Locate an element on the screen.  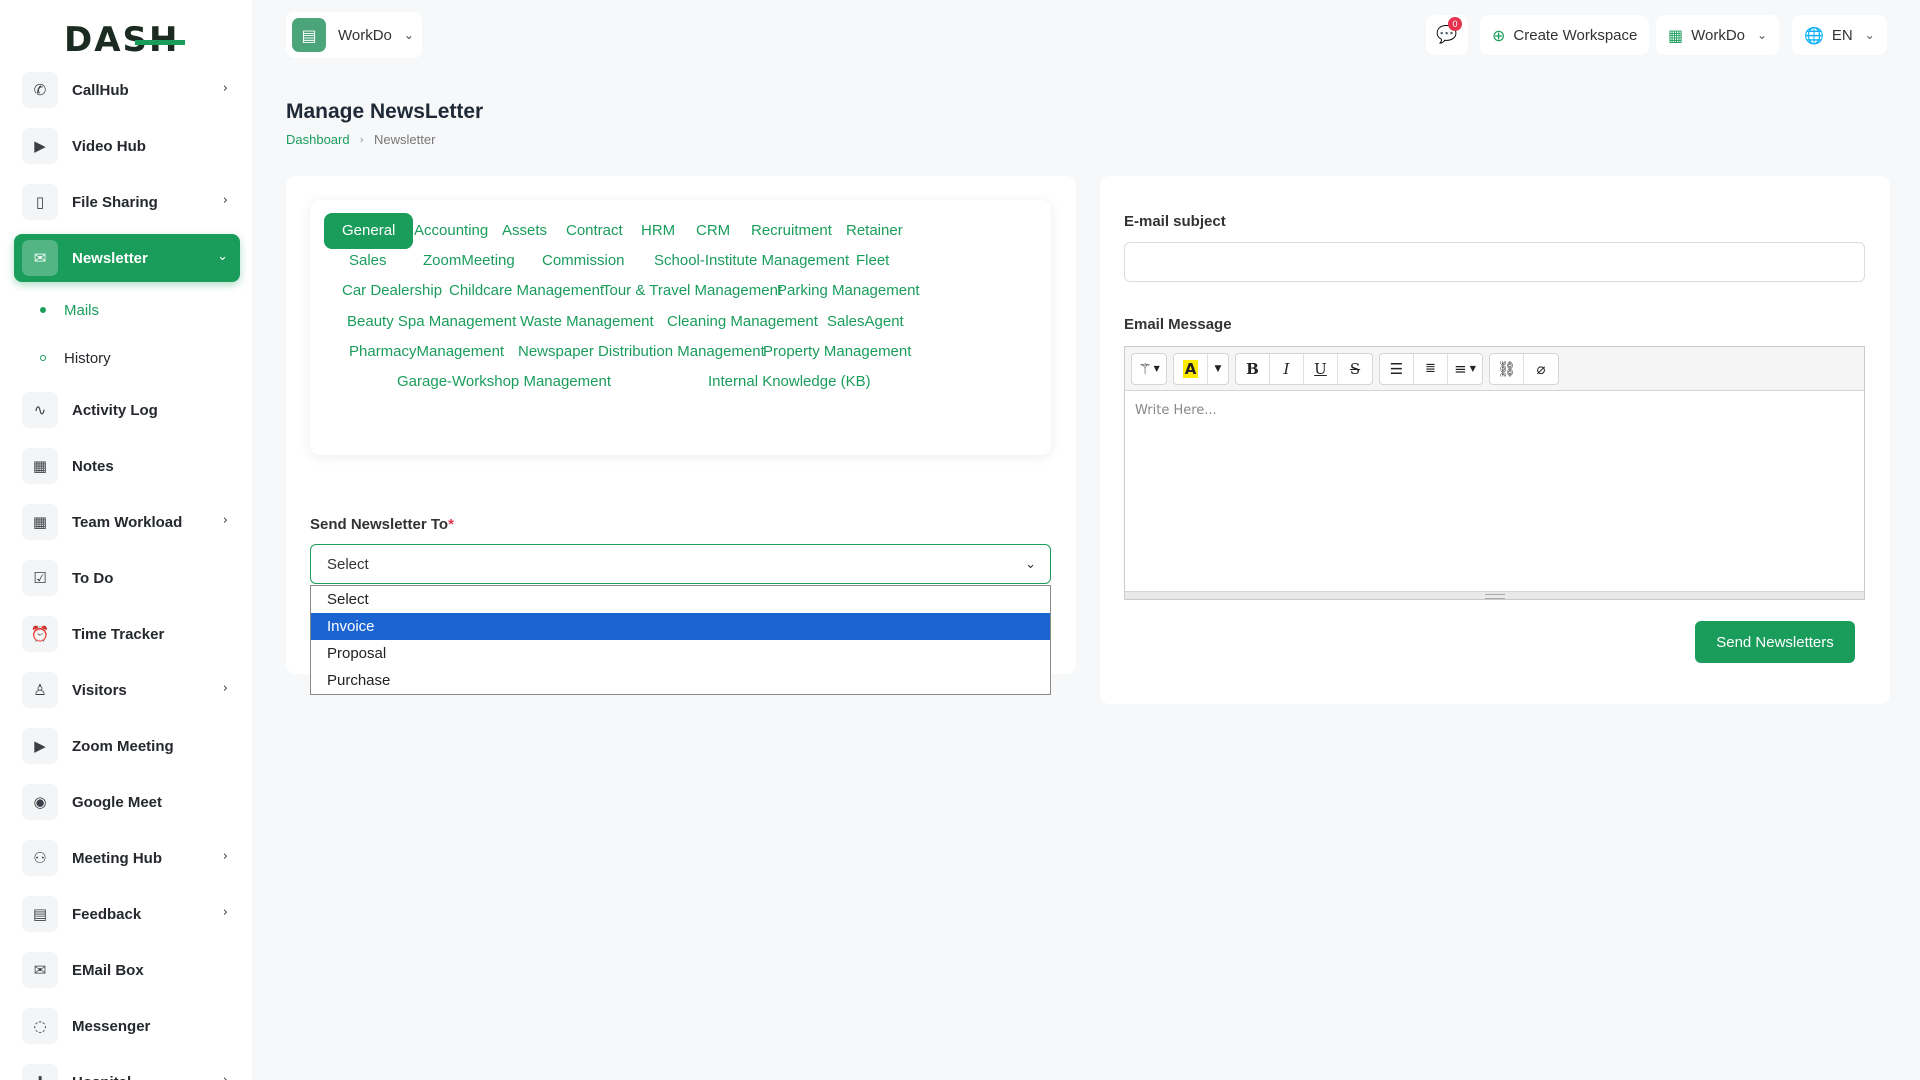
sidebar-item-label: Zoom Meeting is located at coordinates (123, 746).